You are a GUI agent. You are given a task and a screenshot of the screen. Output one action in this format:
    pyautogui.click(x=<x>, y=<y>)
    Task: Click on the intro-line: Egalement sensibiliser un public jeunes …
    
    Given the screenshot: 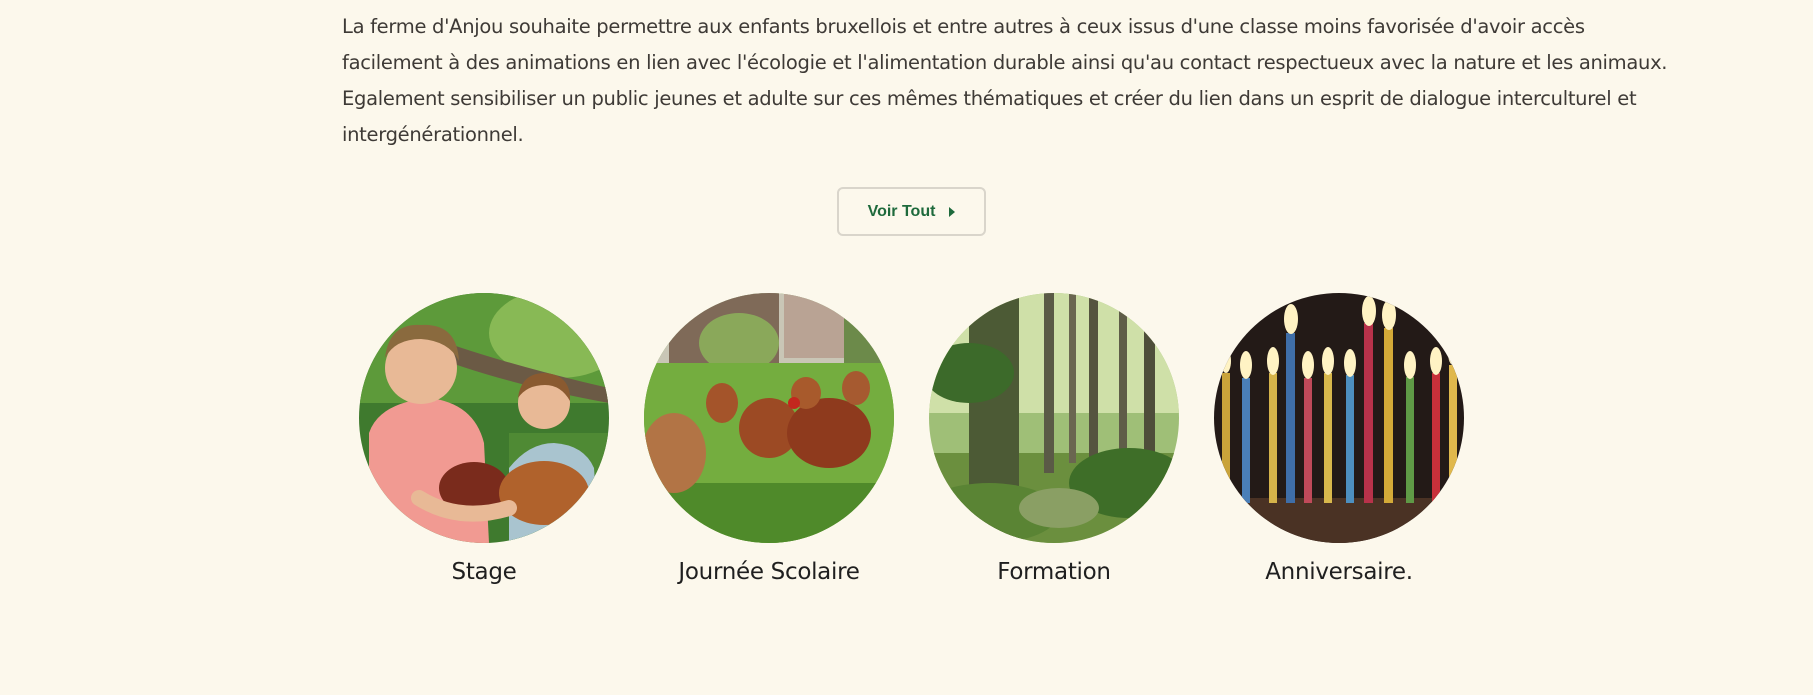 What is the action you would take?
    pyautogui.click(x=989, y=98)
    